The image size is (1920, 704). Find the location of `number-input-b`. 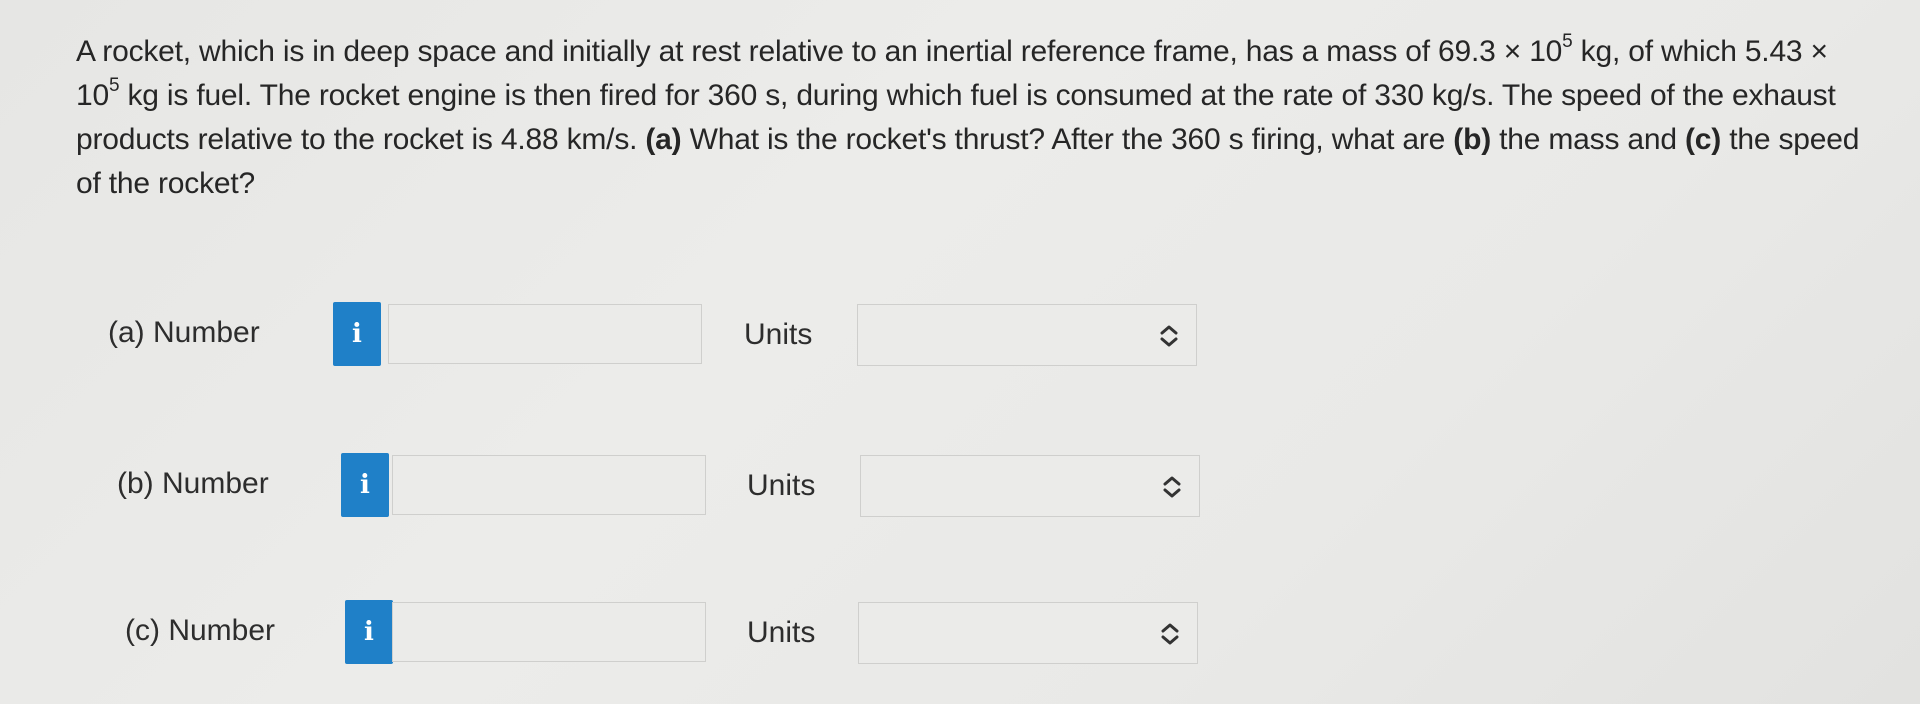

number-input-b is located at coordinates (549, 485).